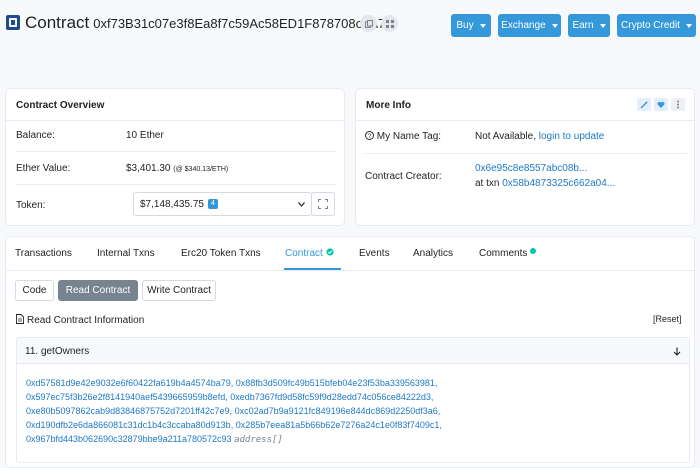 This screenshot has height=468, width=700. I want to click on contract-logo-icon, so click(13, 22).